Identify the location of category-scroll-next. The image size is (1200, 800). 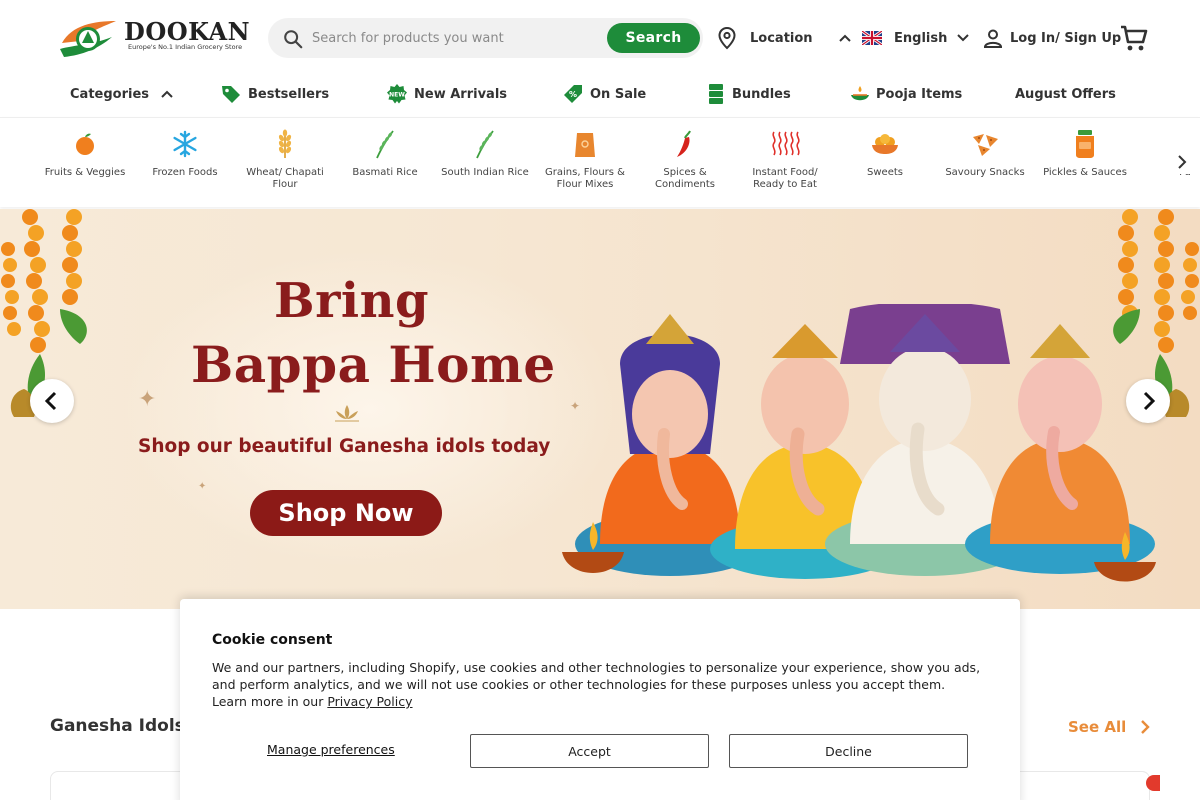
(1182, 163).